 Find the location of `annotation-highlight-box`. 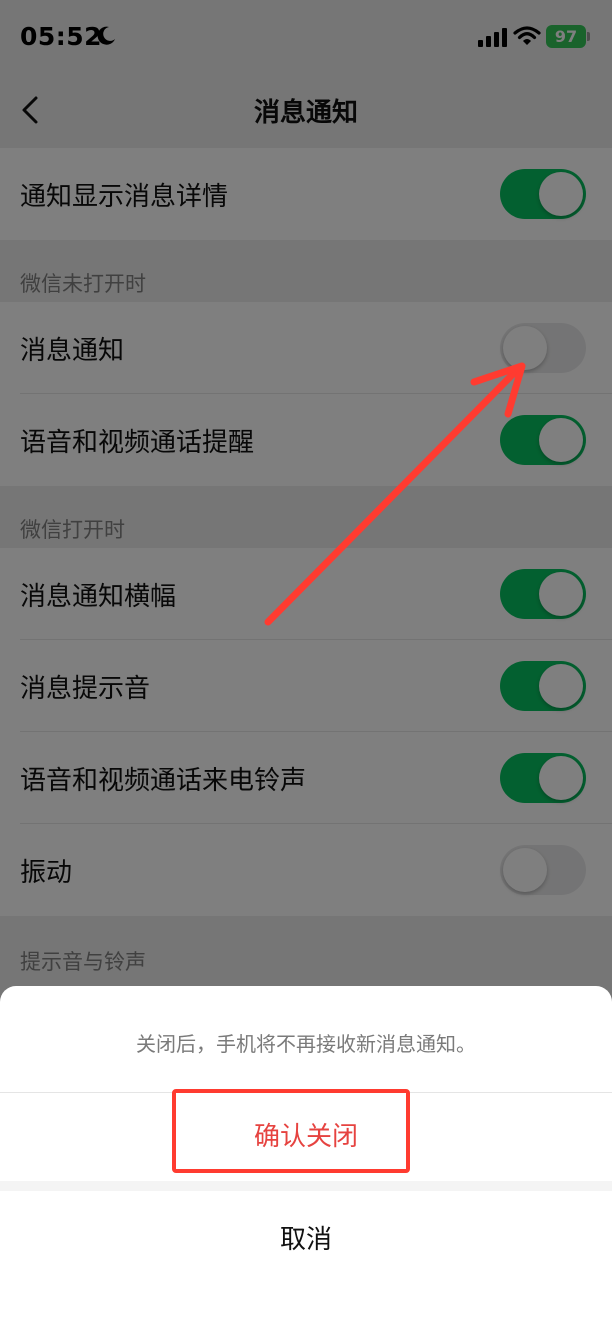

annotation-highlight-box is located at coordinates (291, 1131).